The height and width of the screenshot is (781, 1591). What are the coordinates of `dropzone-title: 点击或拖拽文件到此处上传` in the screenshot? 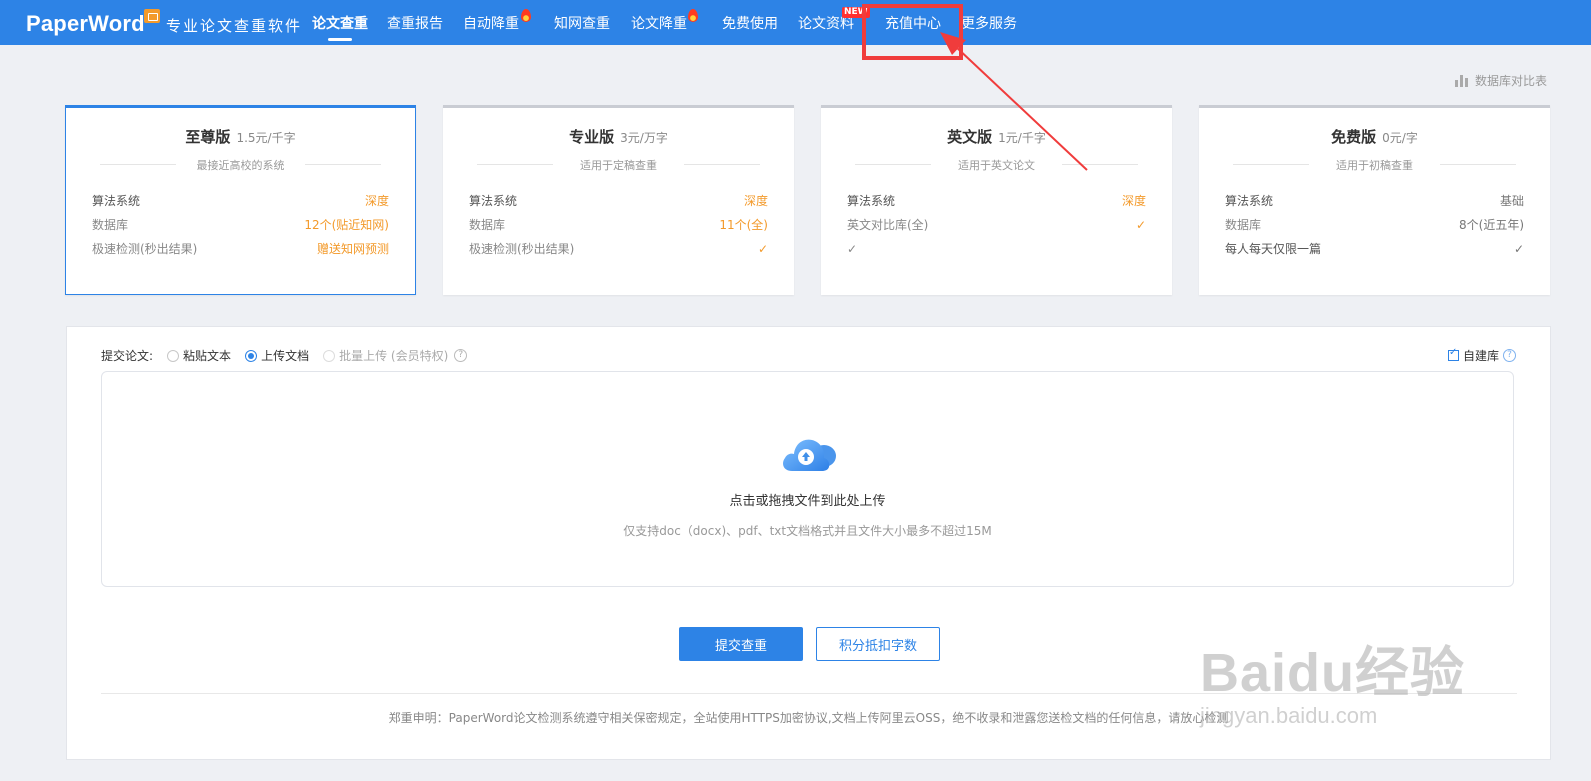 It's located at (807, 501).